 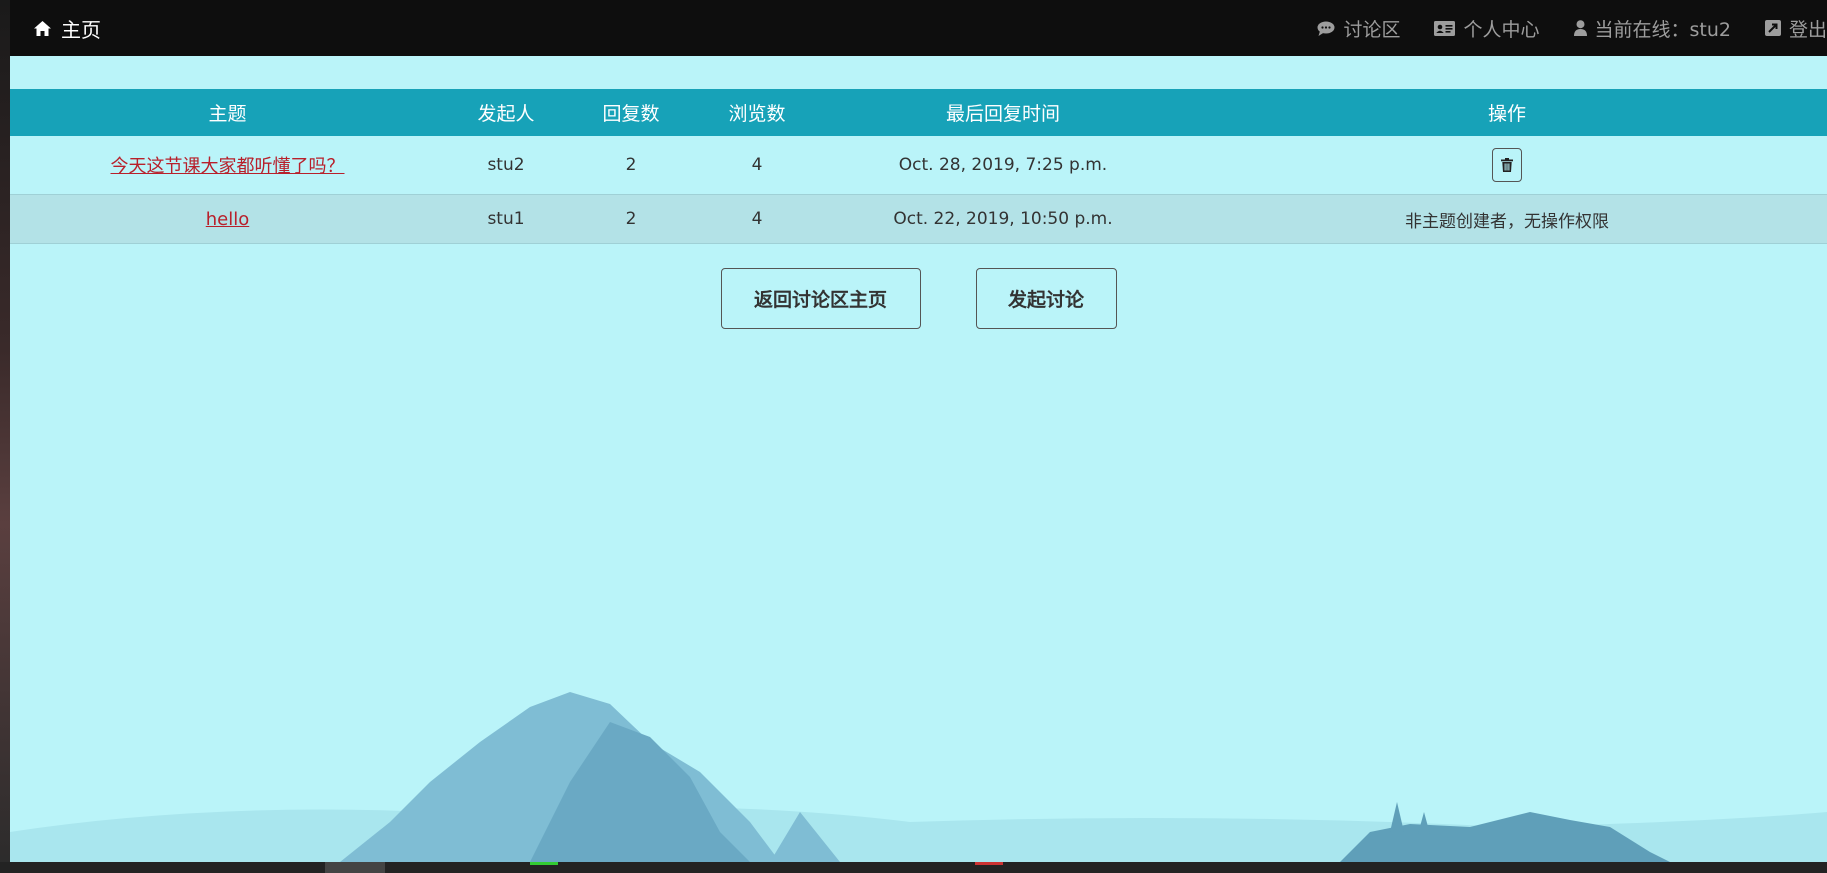 I want to click on home-label: 主页, so click(x=81, y=29).